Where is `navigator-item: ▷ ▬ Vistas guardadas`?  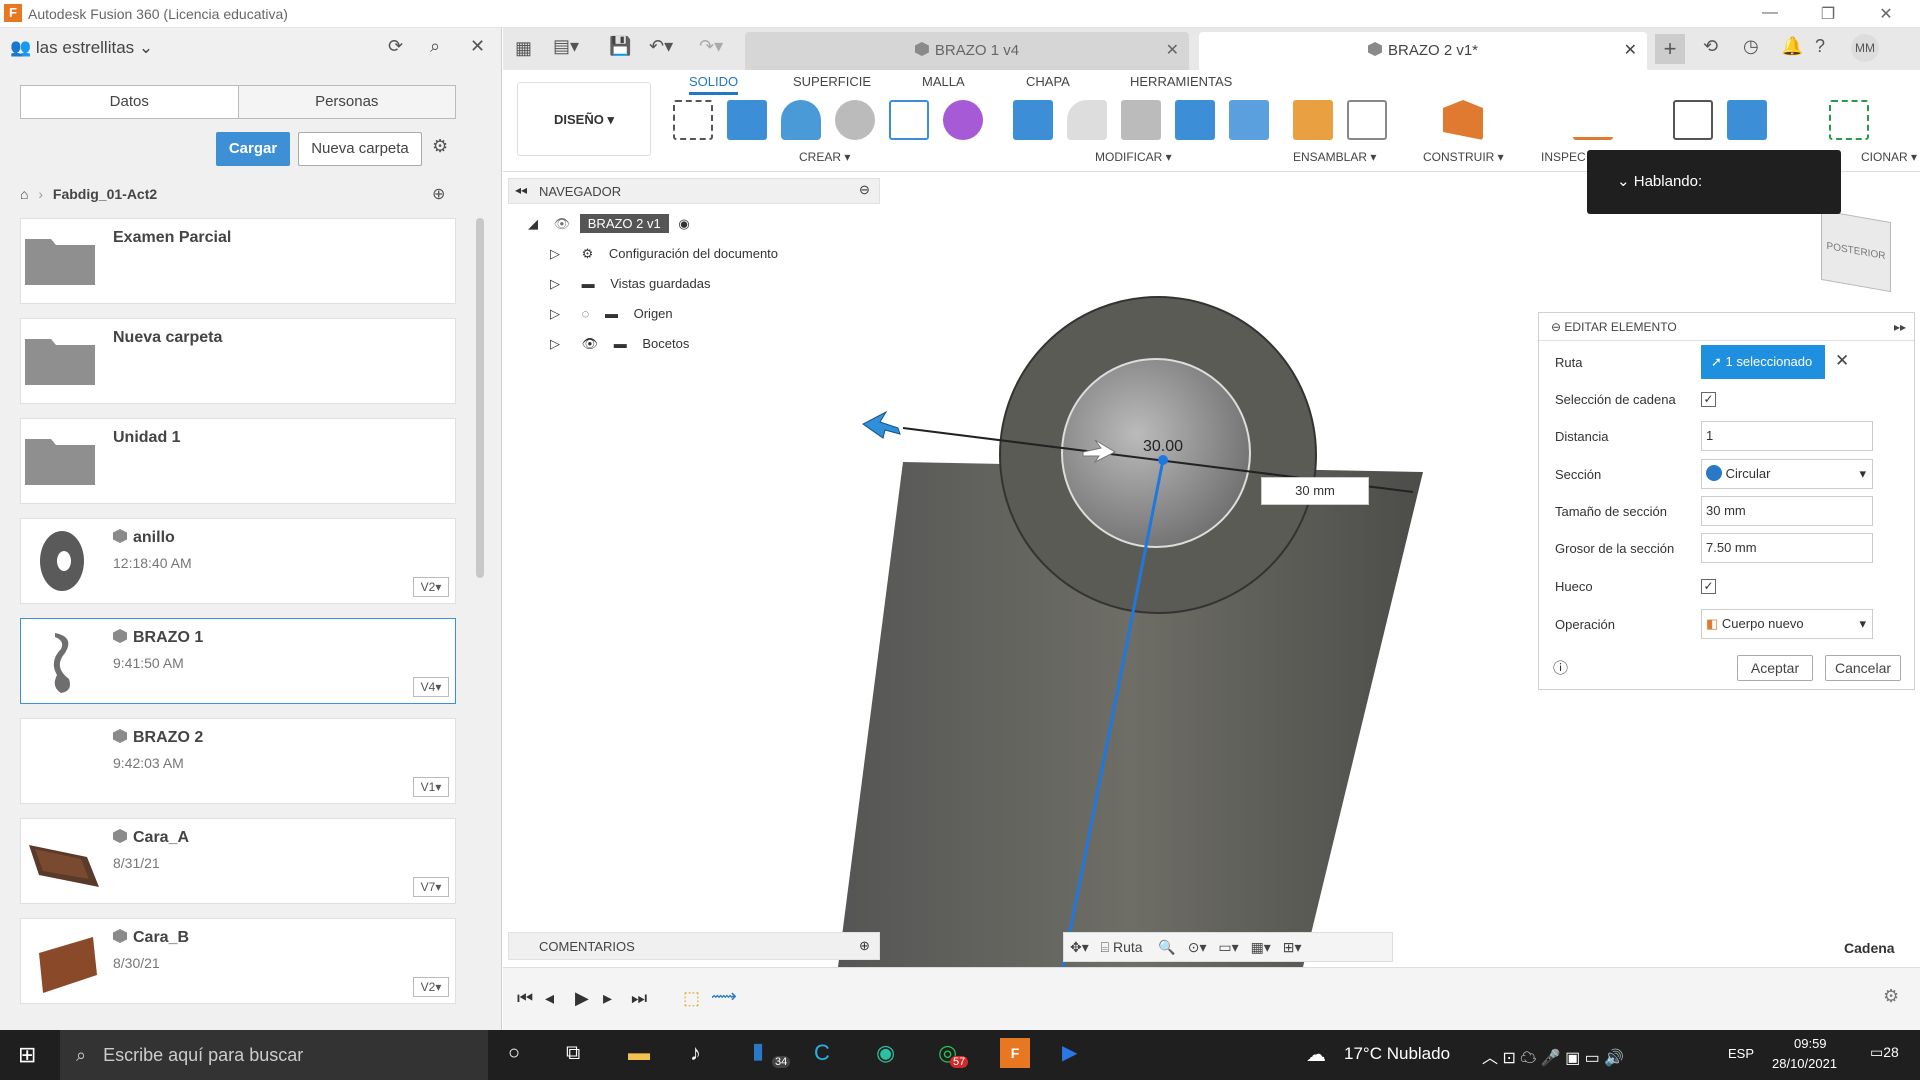
navigator-item: ▷ ▬ Vistas guardadas is located at coordinates (630, 284).